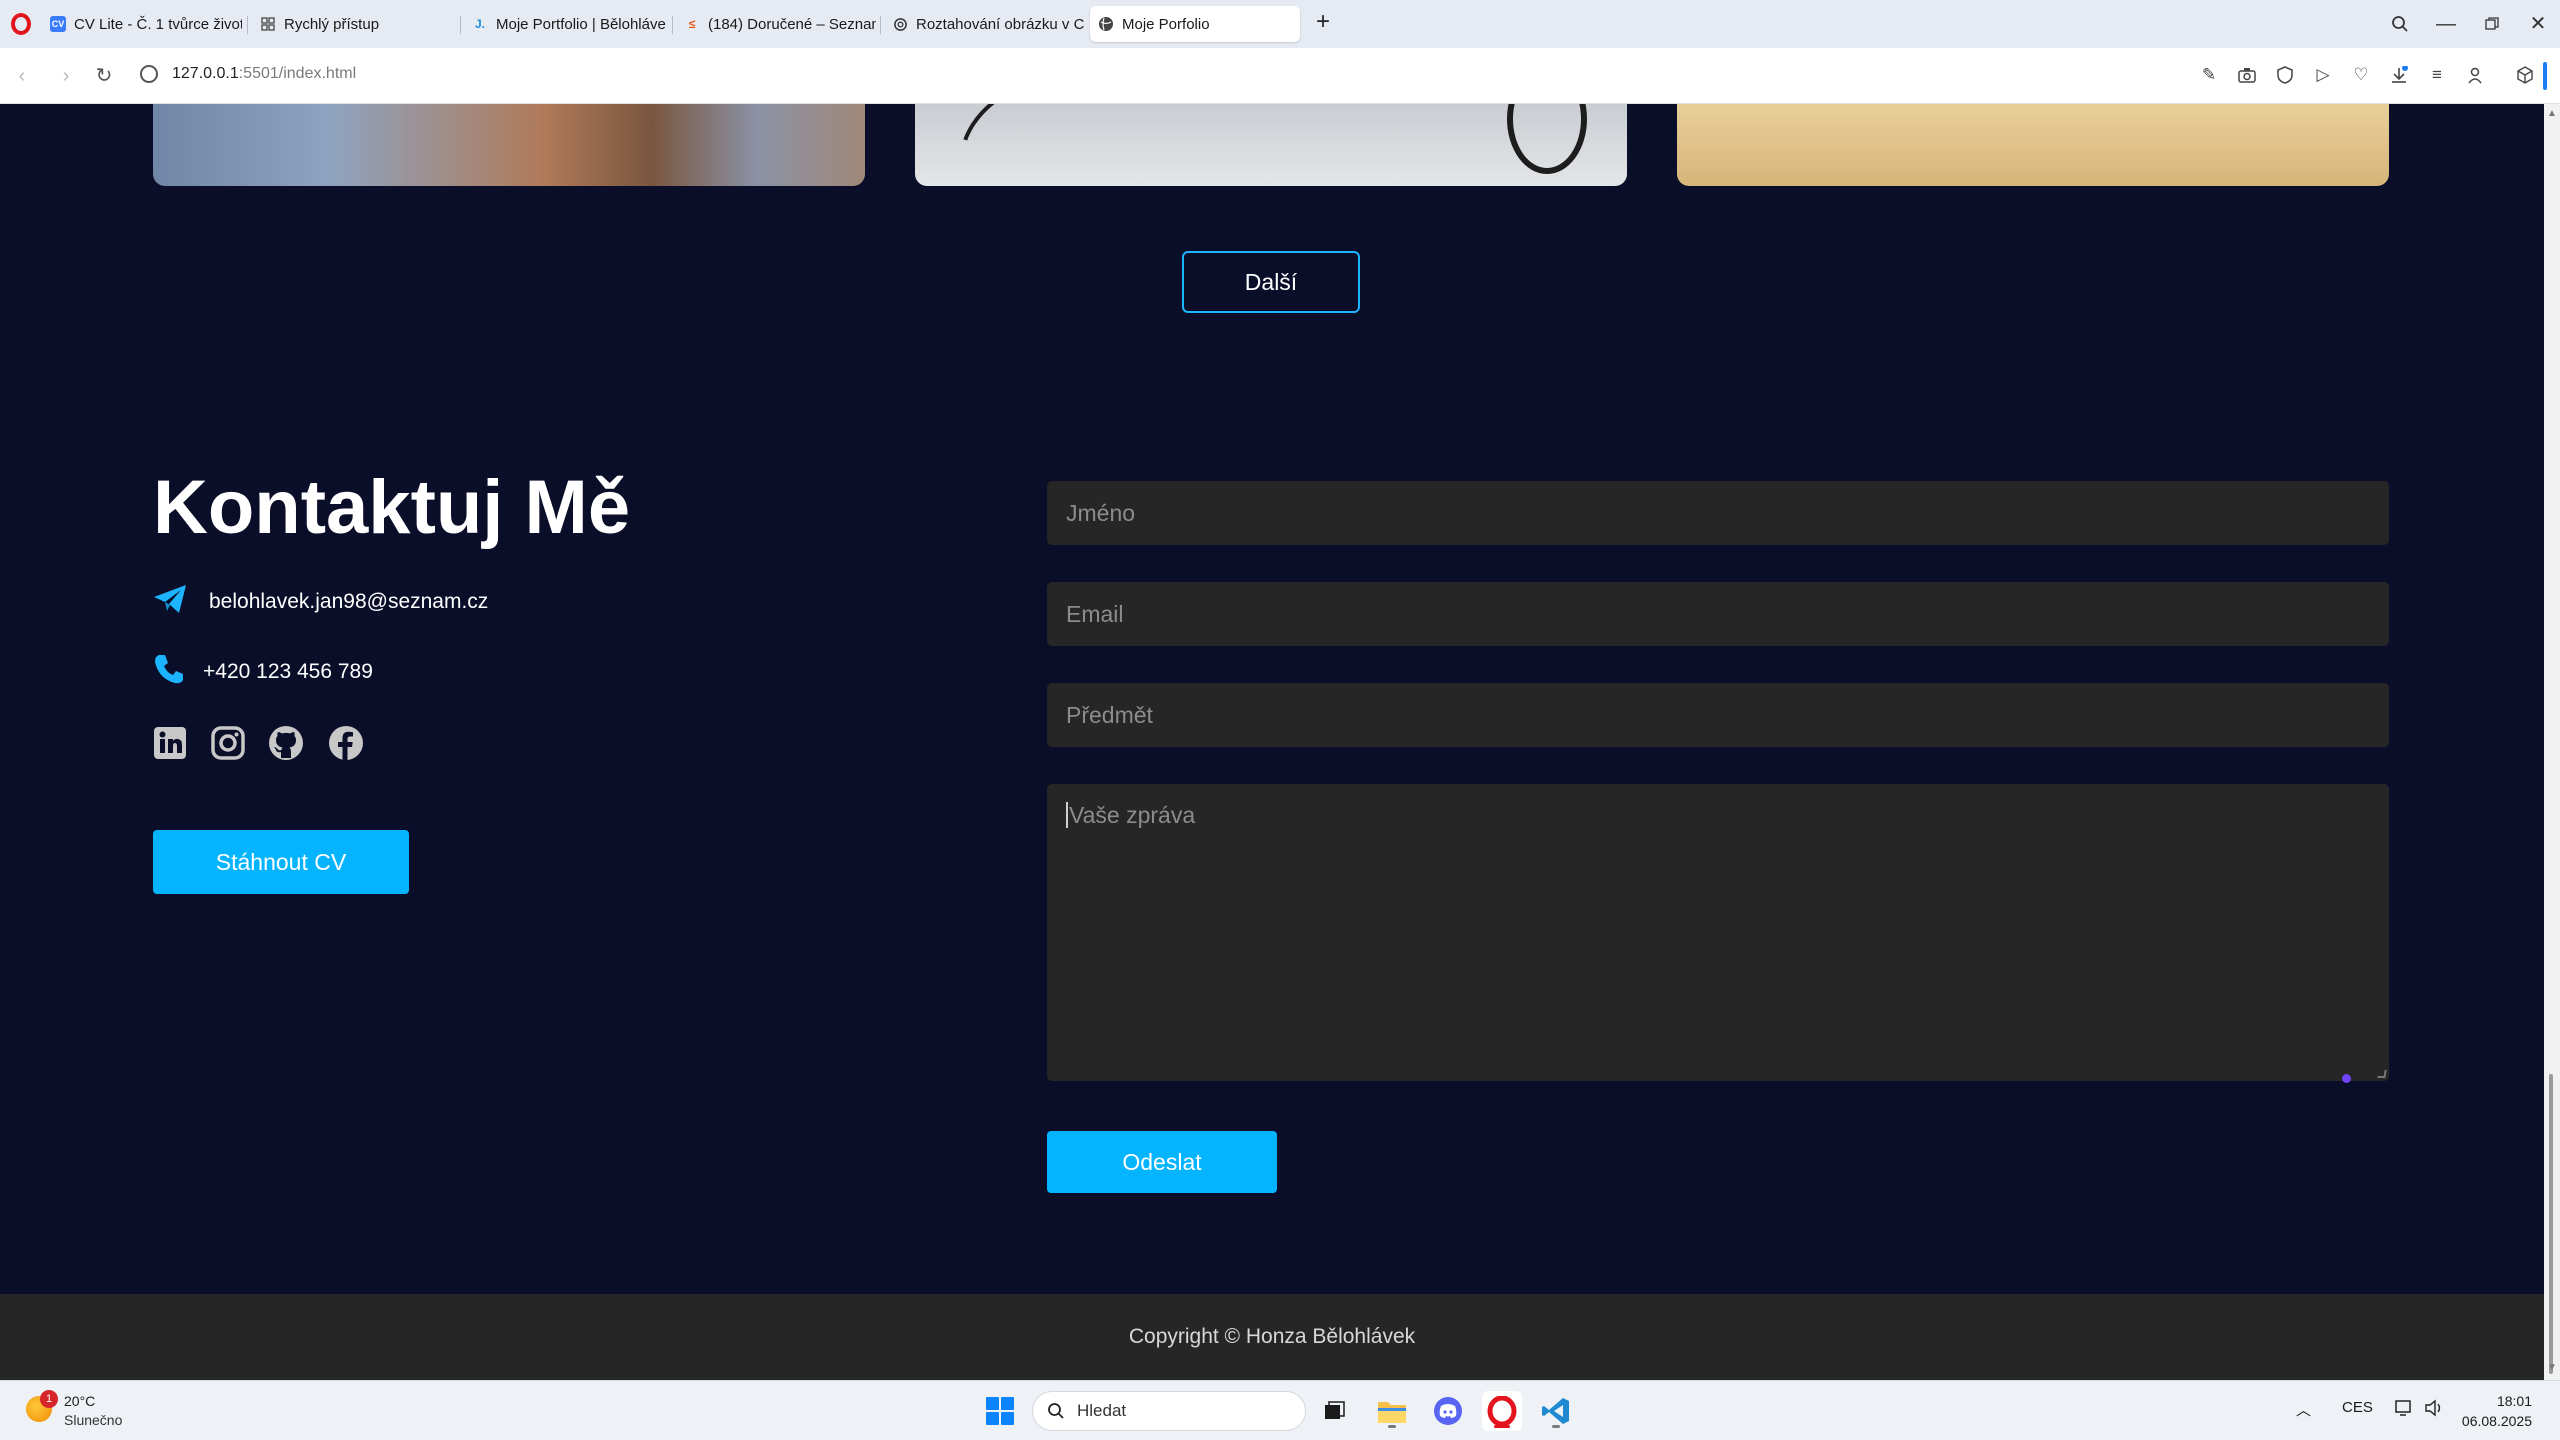 Image resolution: width=2560 pixels, height=1440 pixels. What do you see at coordinates (93, 1420) in the screenshot?
I see `weather-description: Slunečno` at bounding box center [93, 1420].